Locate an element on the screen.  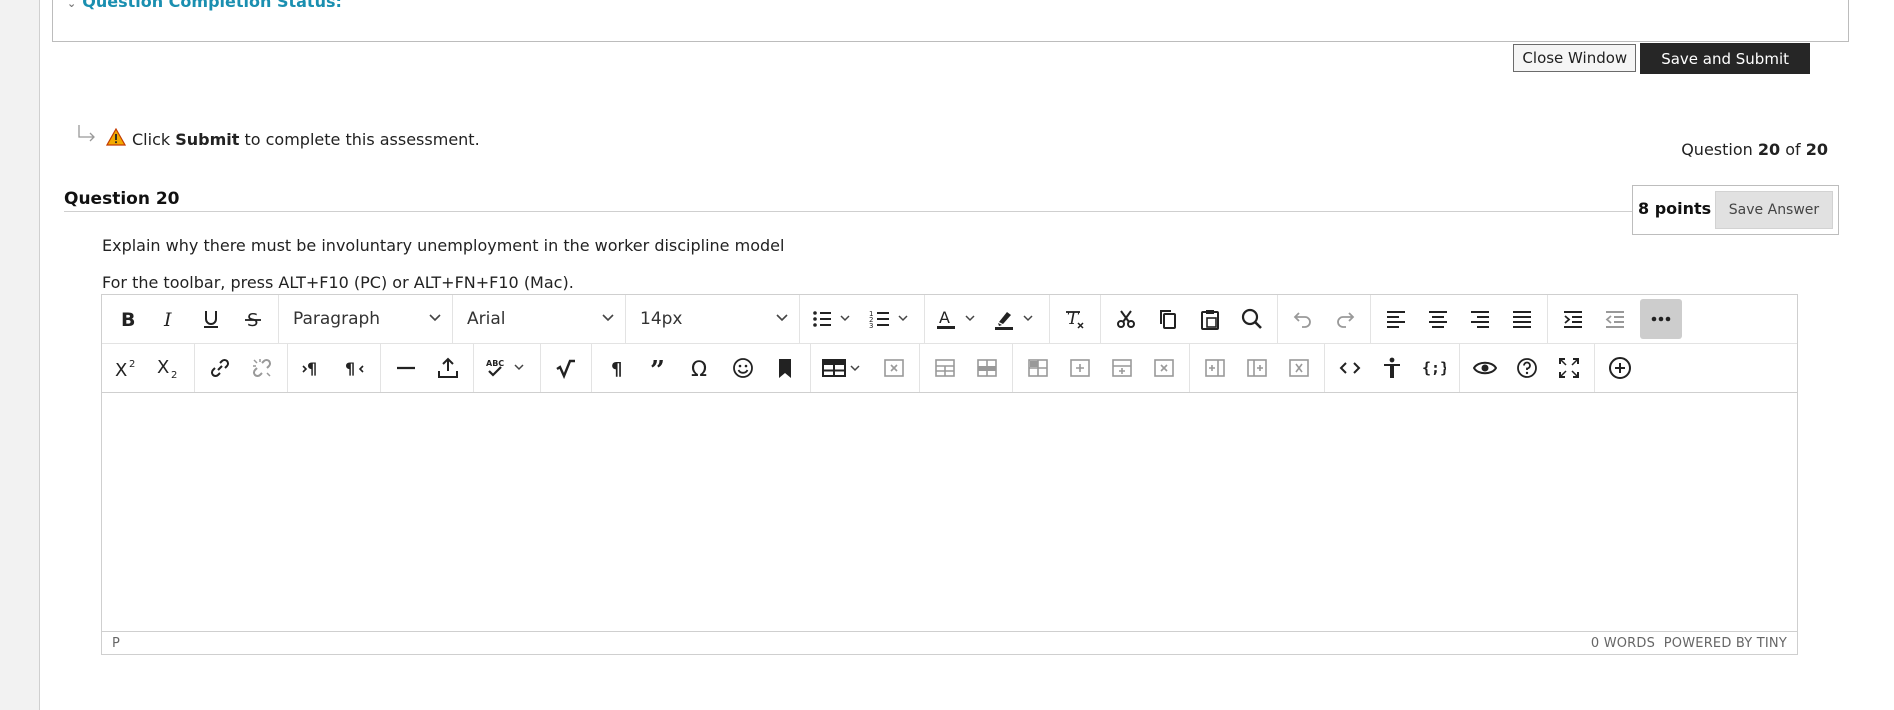
accessibility-icon is located at coordinates (1392, 368).